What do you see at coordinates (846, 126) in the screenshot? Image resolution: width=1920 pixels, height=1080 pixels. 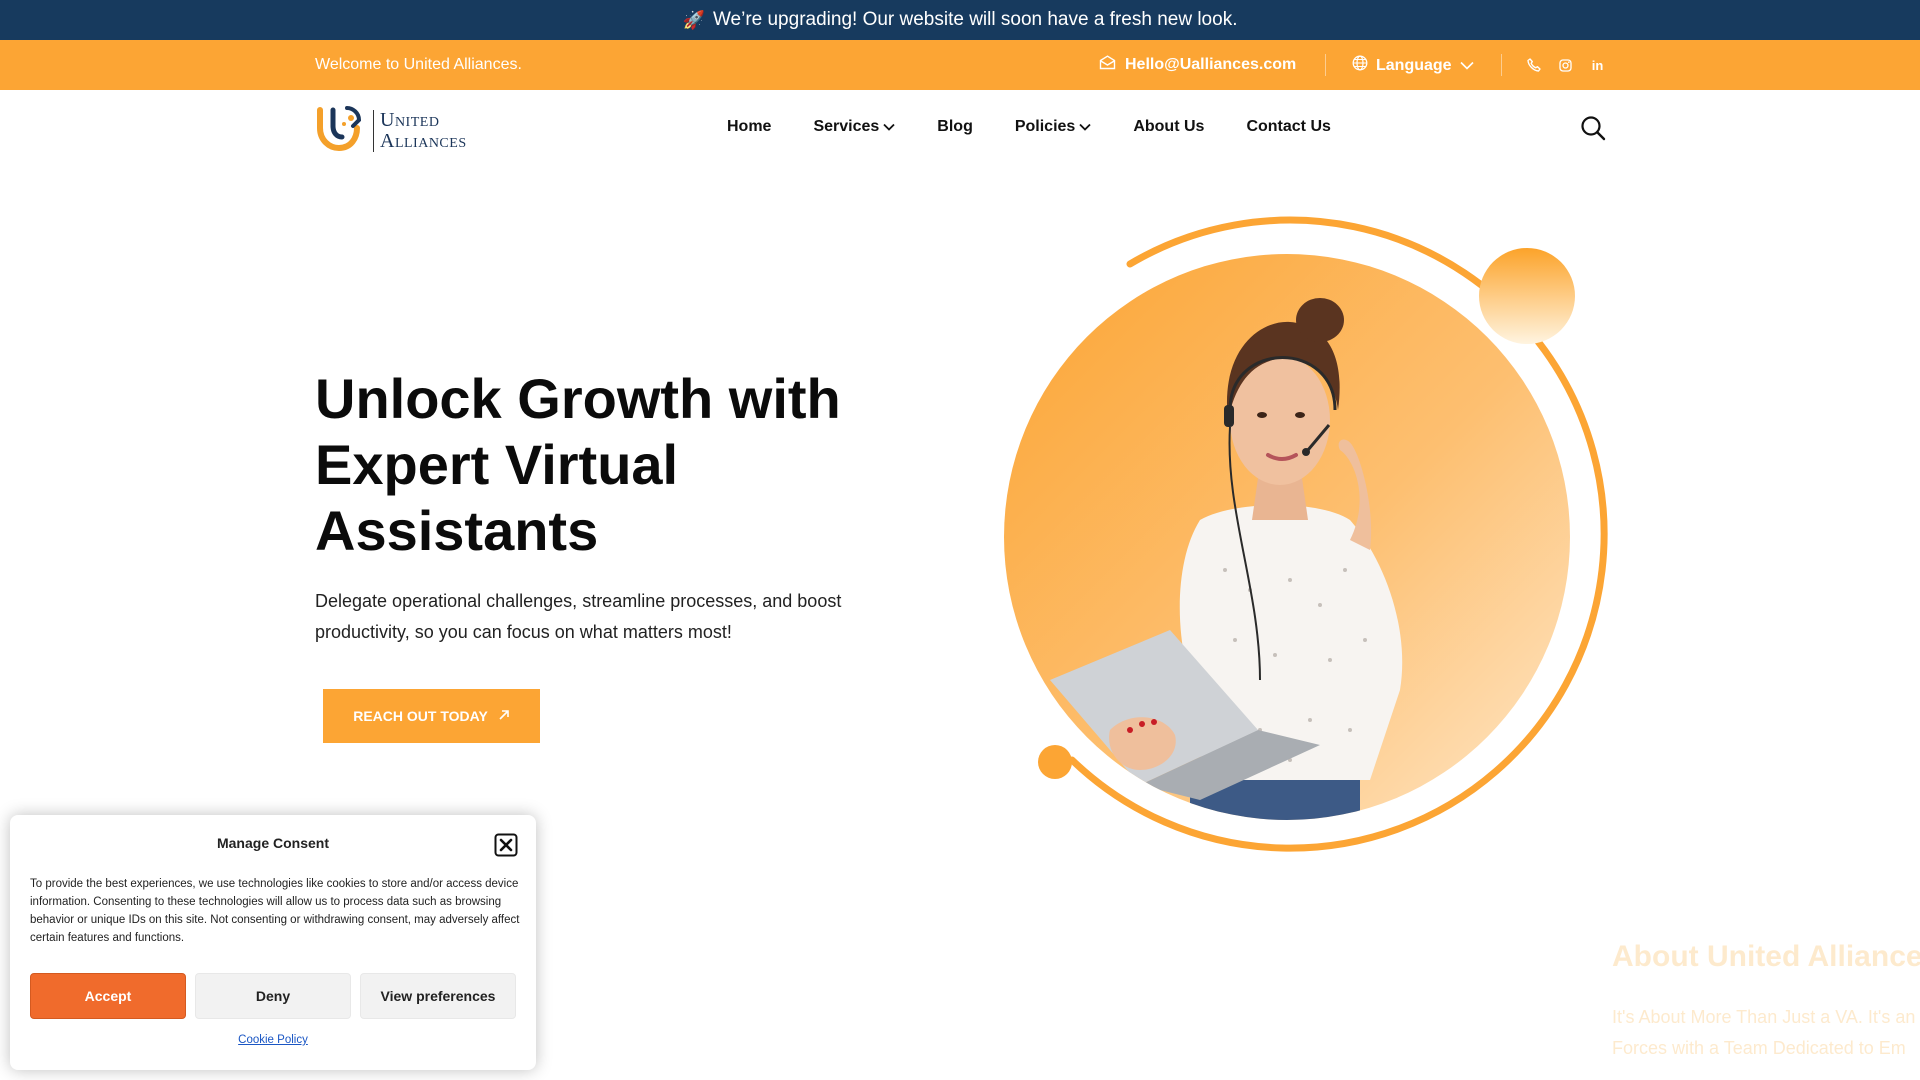 I see `nav-label: Services` at bounding box center [846, 126].